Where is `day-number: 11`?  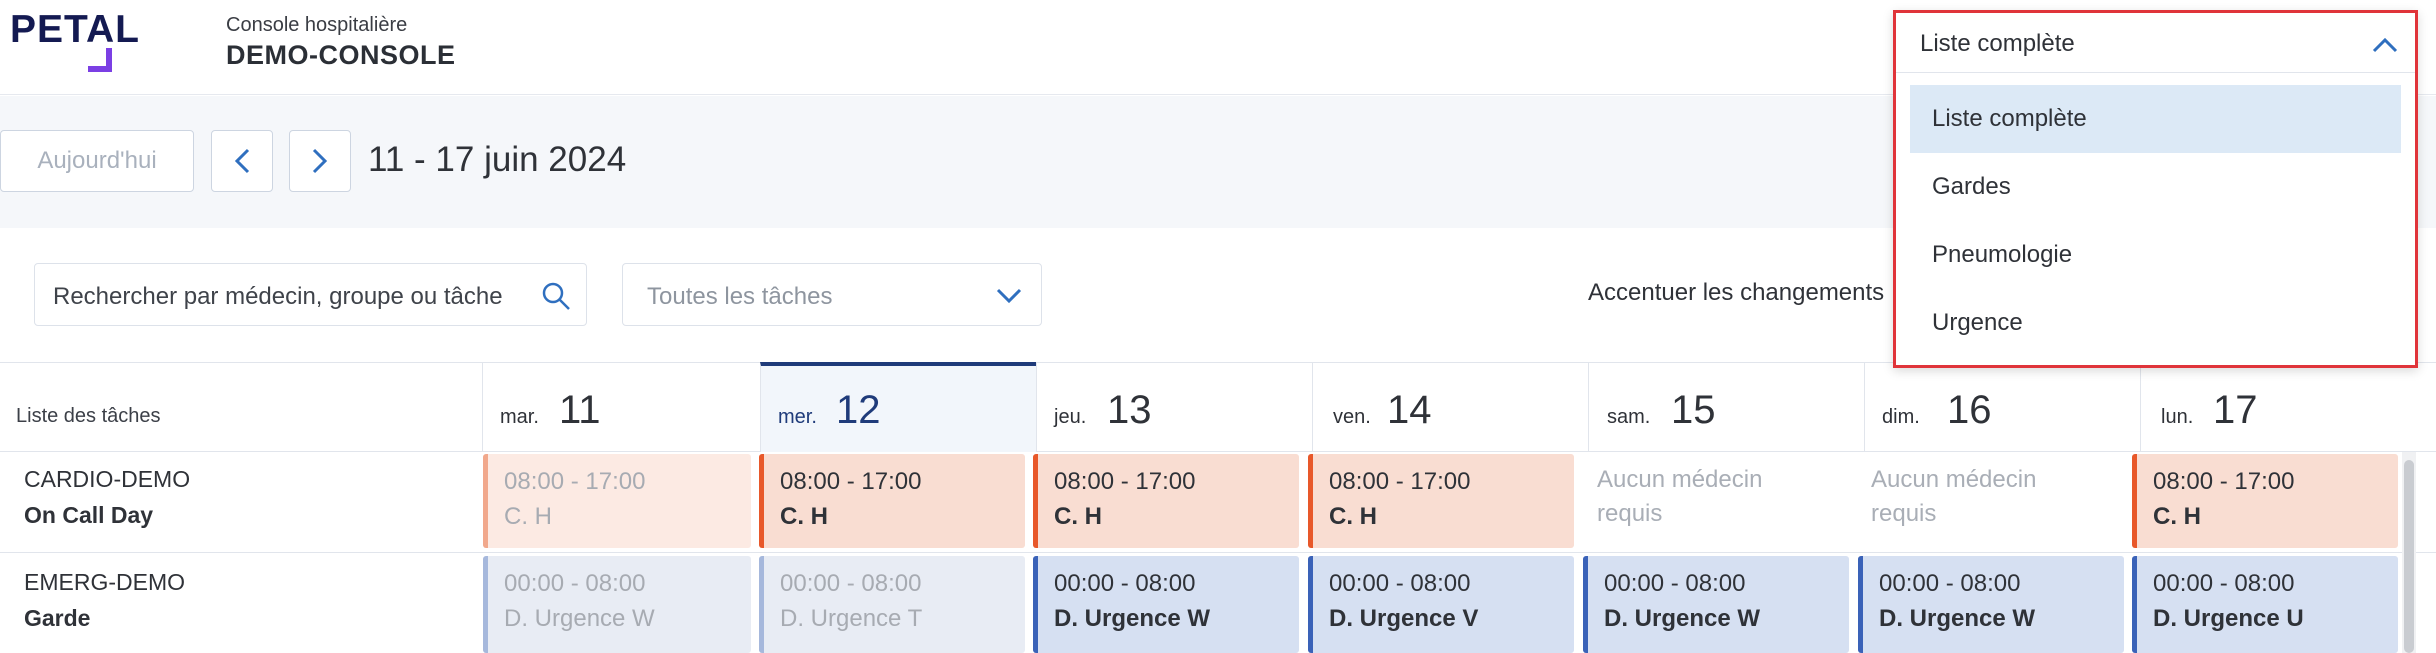
day-number: 11 is located at coordinates (580, 410).